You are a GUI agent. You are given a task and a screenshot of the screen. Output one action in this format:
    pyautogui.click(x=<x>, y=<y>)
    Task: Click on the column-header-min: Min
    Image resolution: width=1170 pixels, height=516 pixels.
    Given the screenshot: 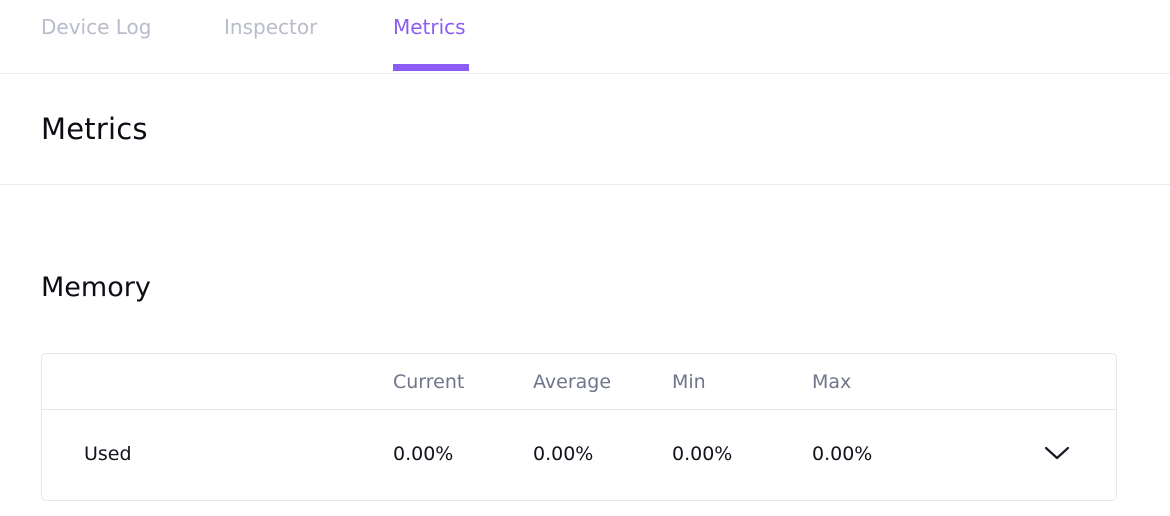 What is the action you would take?
    pyautogui.click(x=689, y=382)
    